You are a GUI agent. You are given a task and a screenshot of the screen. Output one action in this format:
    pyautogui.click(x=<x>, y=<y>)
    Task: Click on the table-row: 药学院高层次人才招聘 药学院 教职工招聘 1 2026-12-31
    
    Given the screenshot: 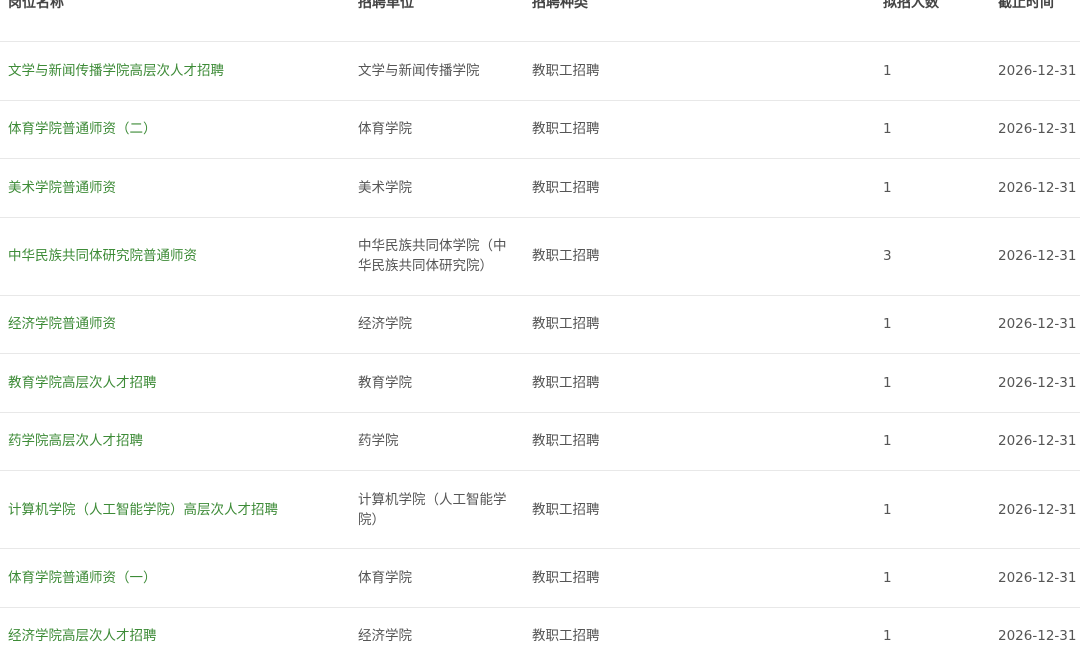 What is the action you would take?
    pyautogui.click(x=540, y=442)
    